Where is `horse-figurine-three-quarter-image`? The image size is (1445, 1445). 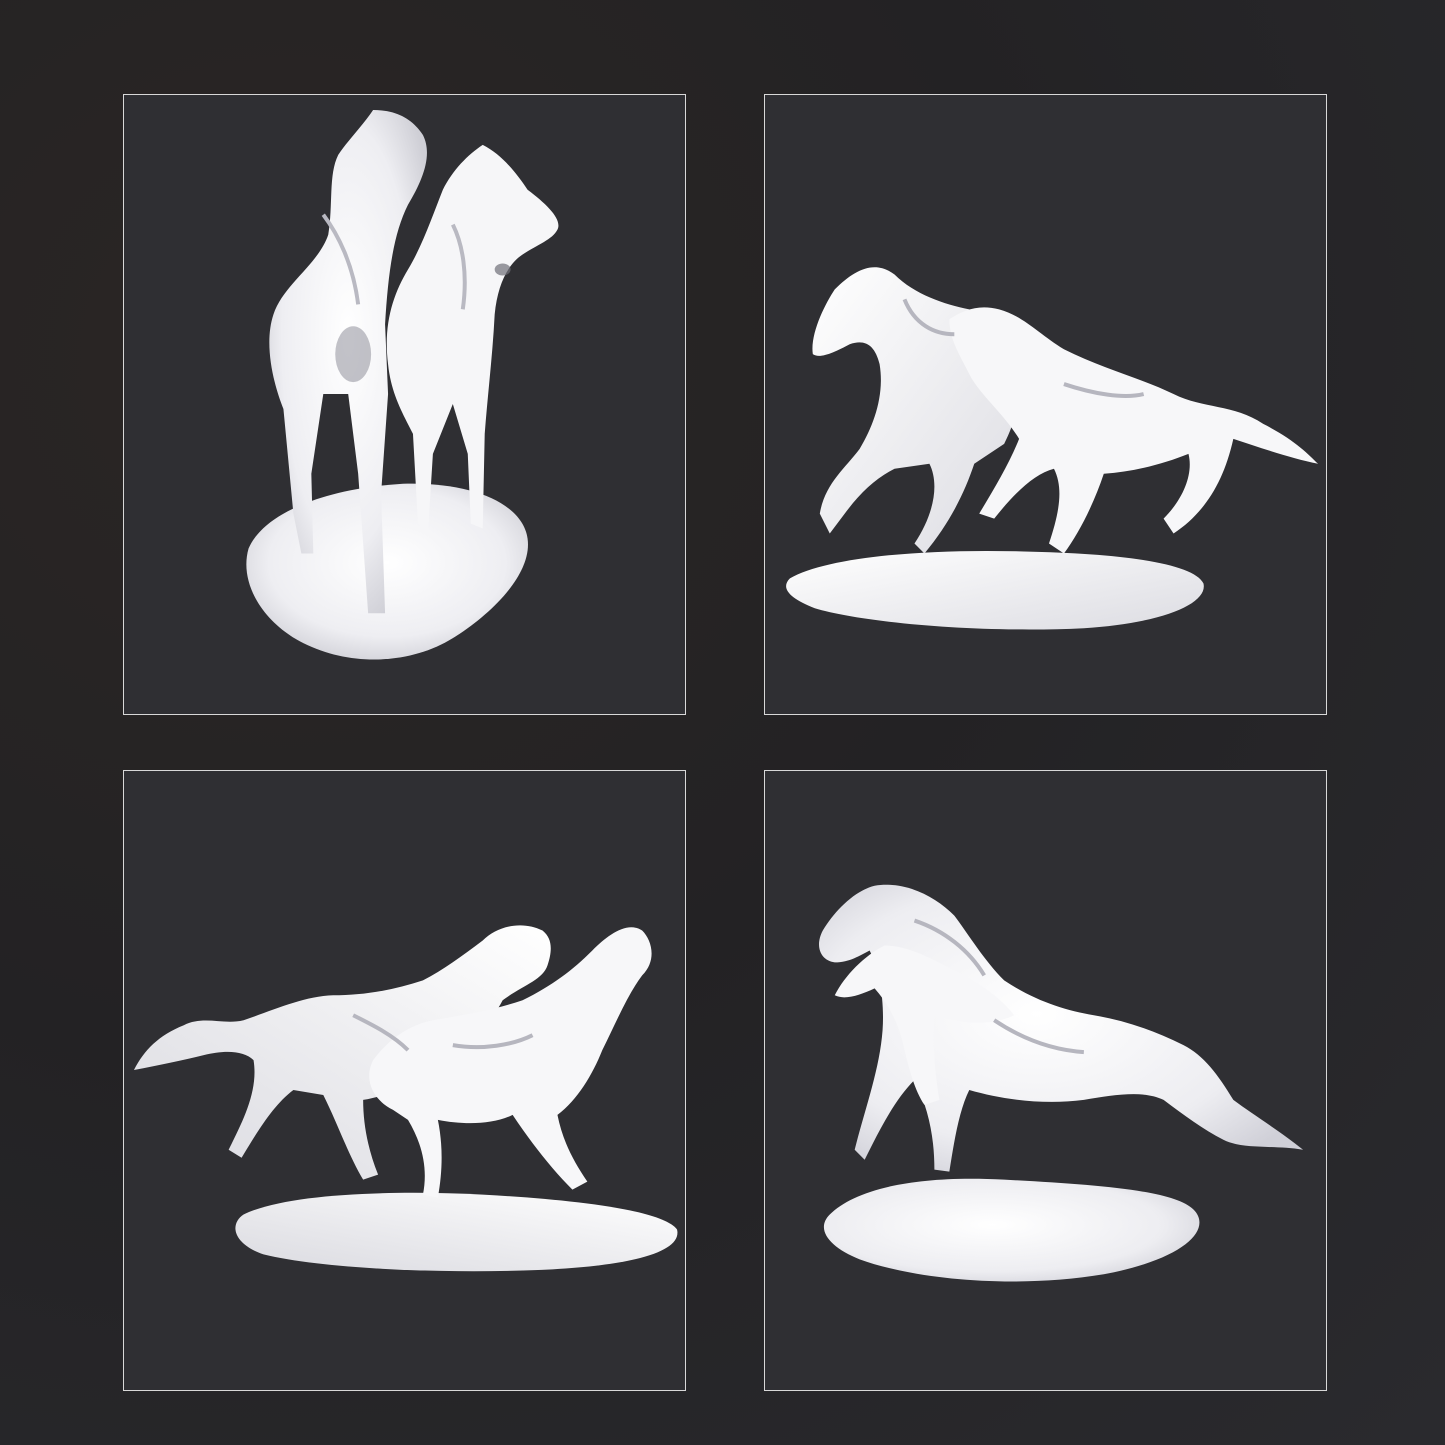
horse-figurine-three-quarter-image is located at coordinates (1061, 1083).